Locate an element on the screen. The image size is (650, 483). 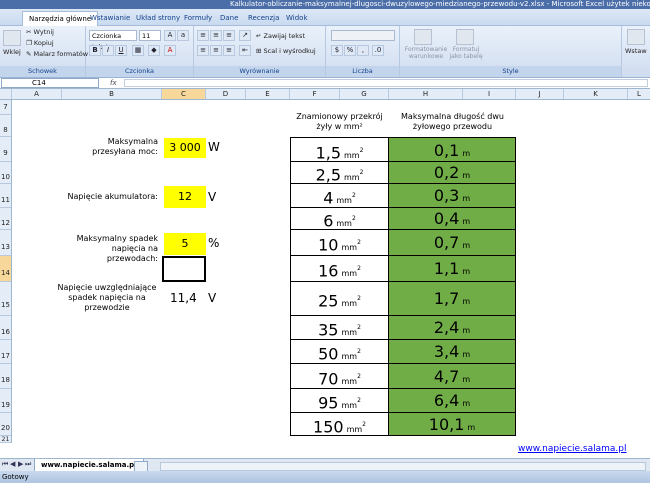
grow-font-button: A is located at coordinates (170, 35).